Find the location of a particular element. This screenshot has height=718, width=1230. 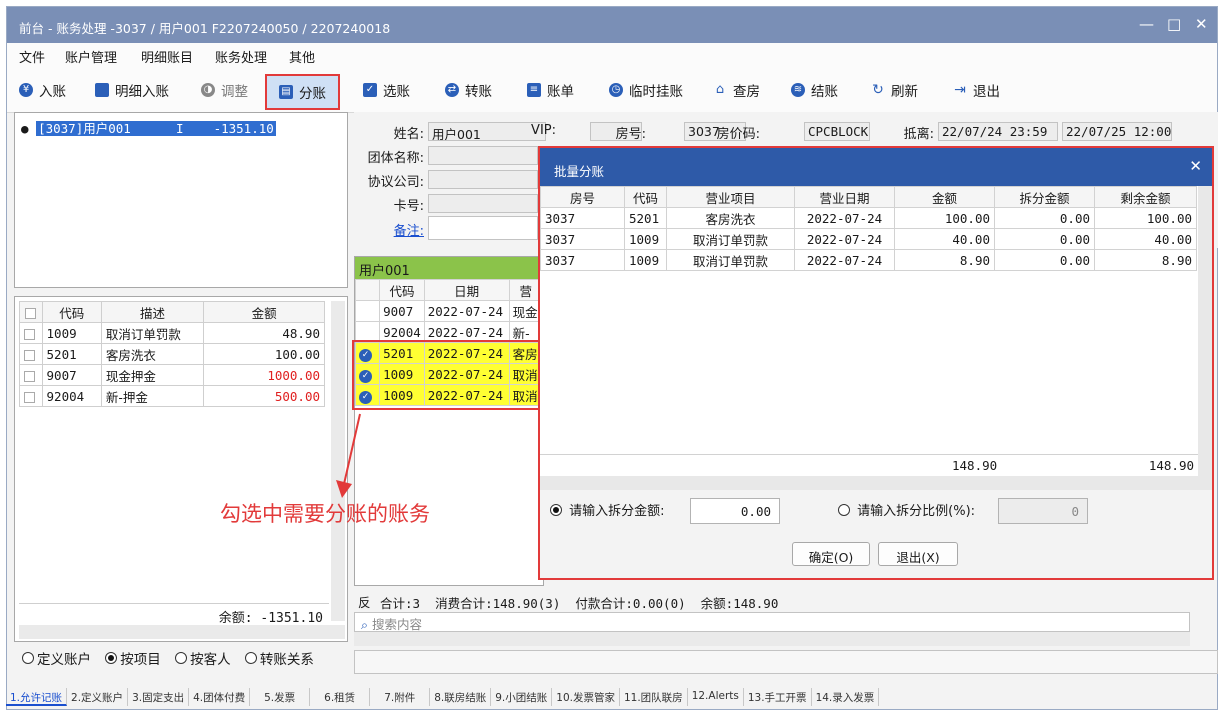

minimize-button: — is located at coordinates (1146, 24).